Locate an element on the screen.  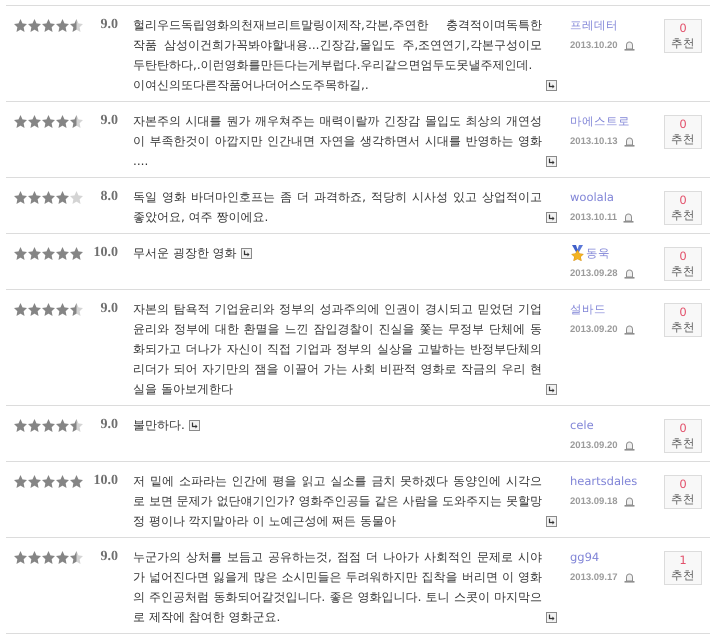
date: 2013.10.13 is located at coordinates (594, 141).